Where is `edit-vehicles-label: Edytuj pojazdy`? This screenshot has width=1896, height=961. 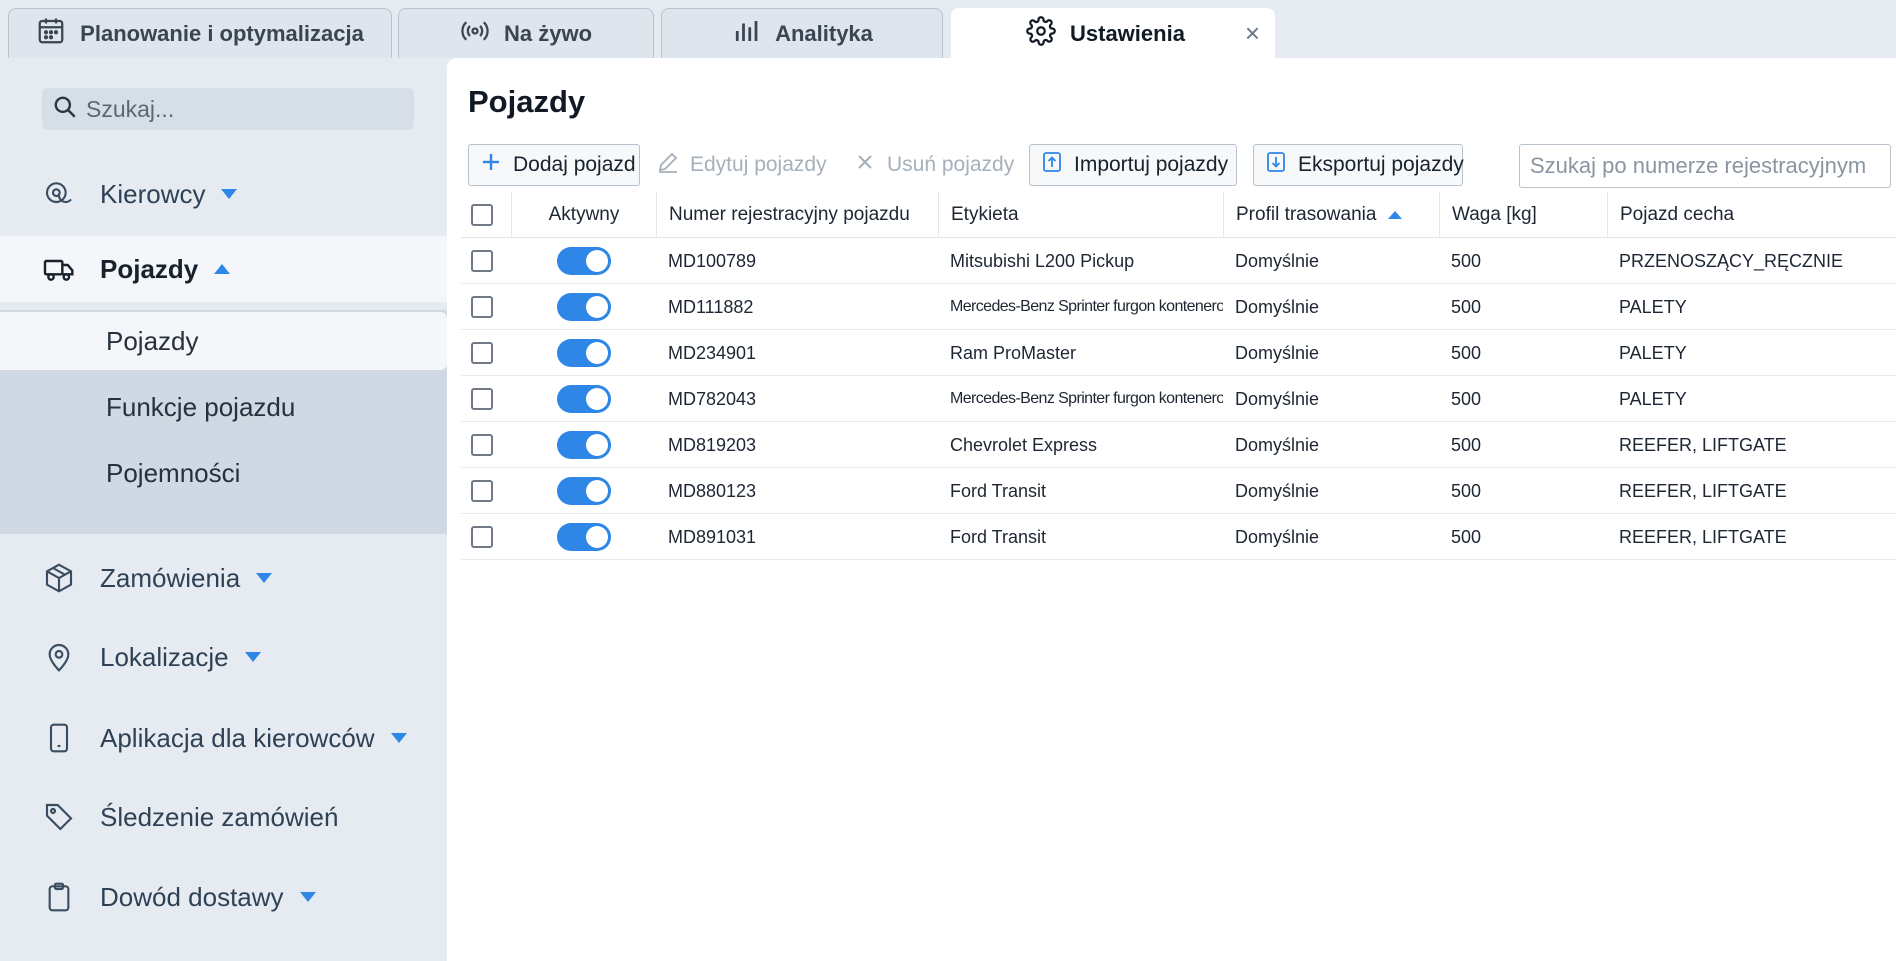
edit-vehicles-label: Edytuj pojazdy is located at coordinates (758, 164).